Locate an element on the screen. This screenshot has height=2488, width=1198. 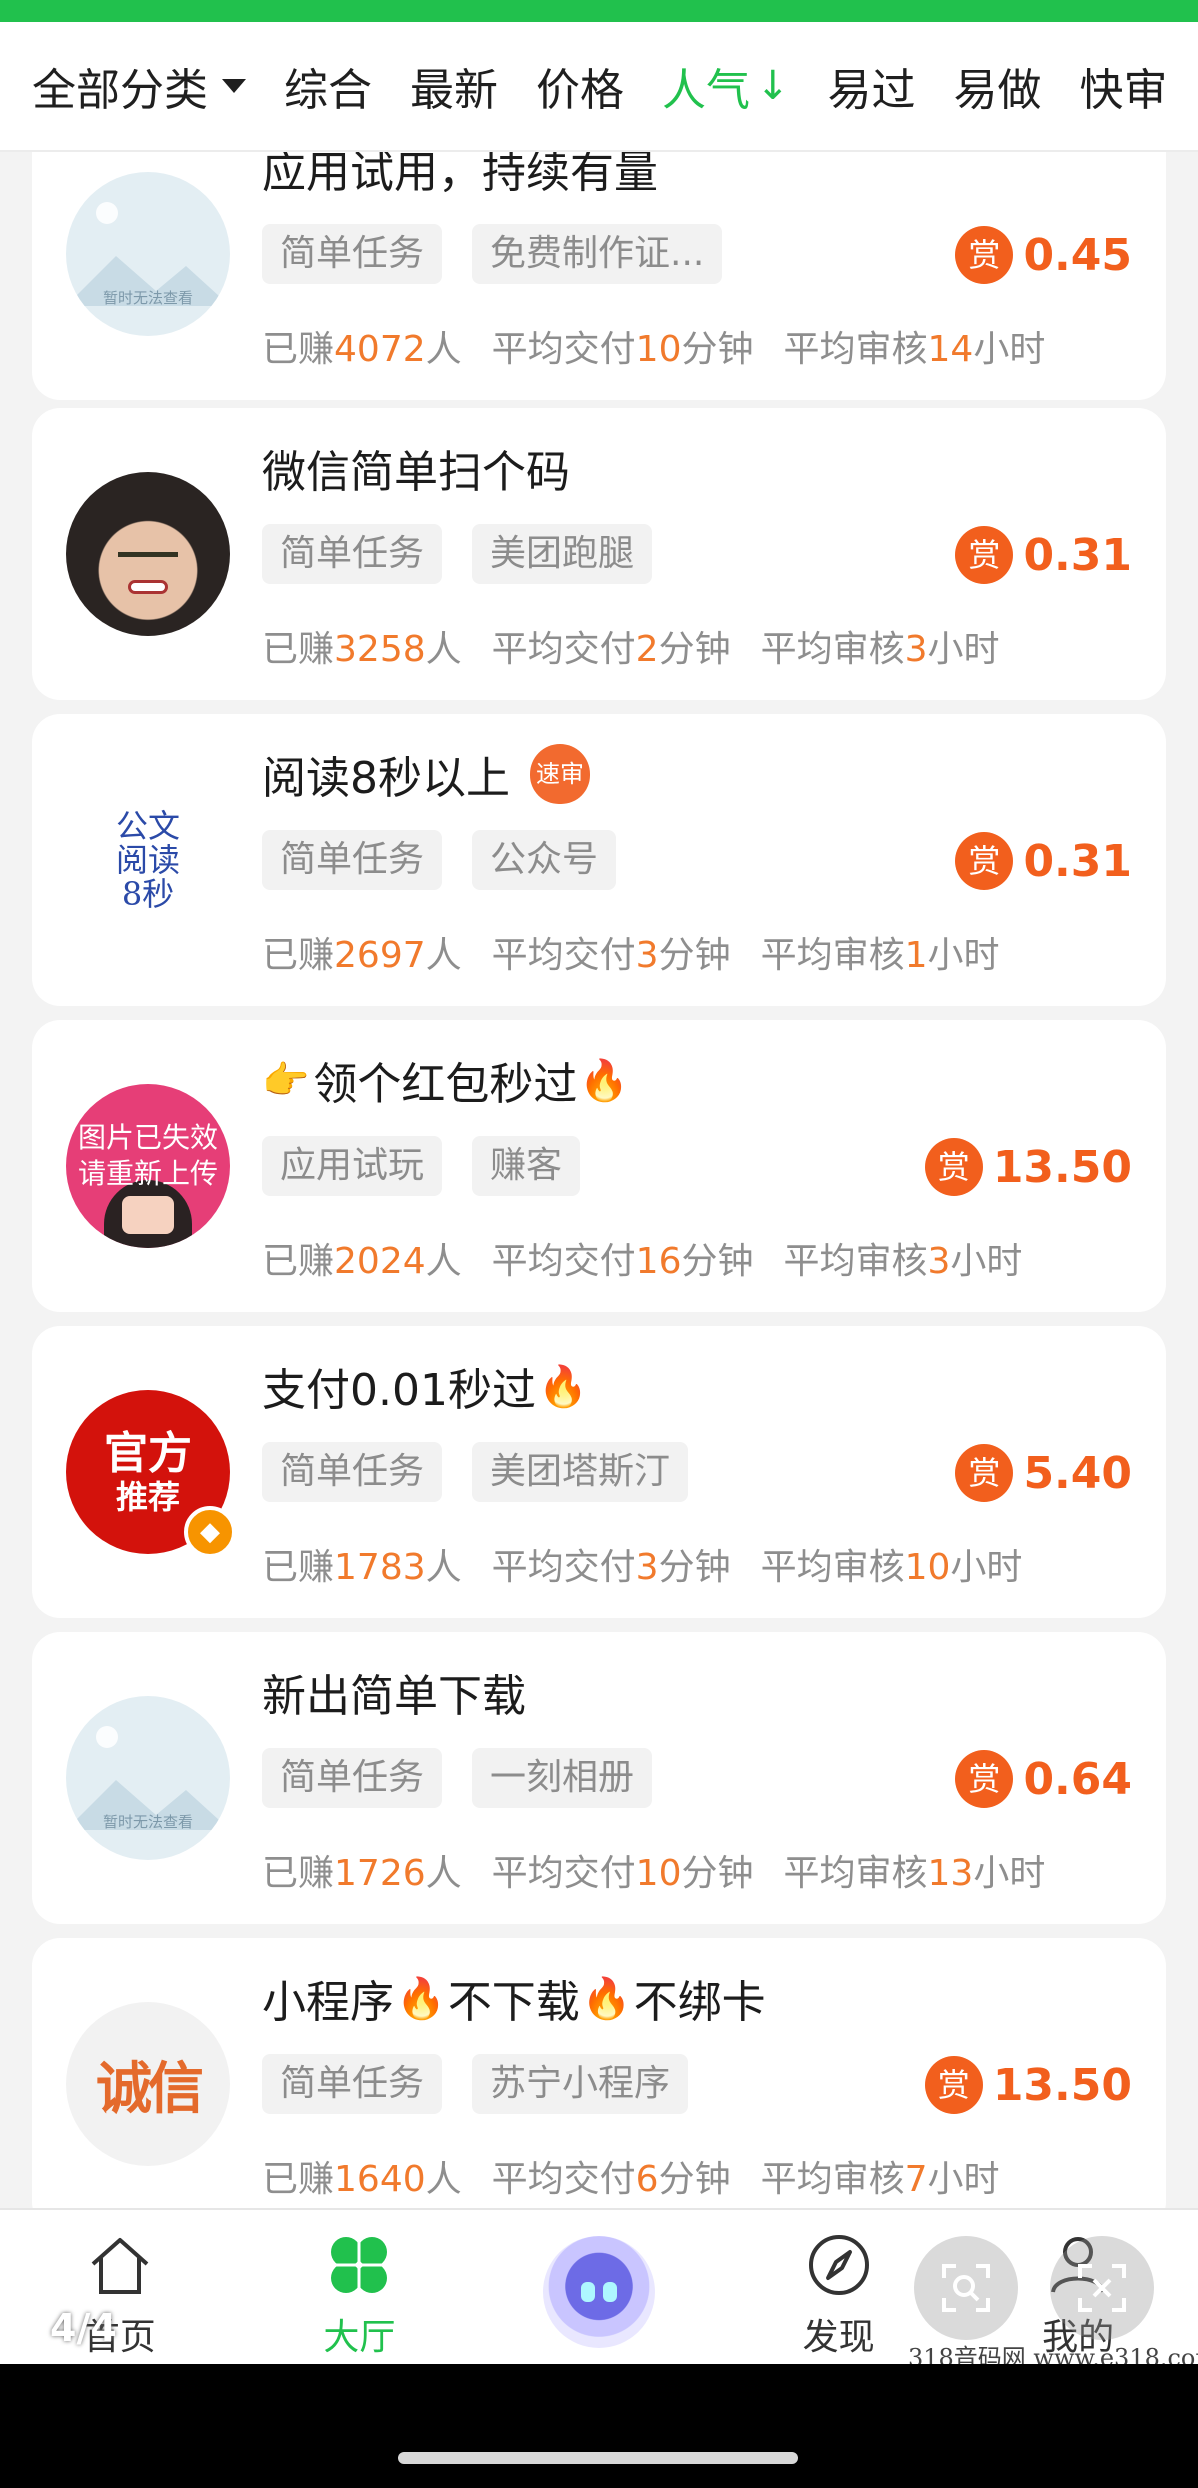
filter-popularity: 人气 ↓ is located at coordinates (726, 86).